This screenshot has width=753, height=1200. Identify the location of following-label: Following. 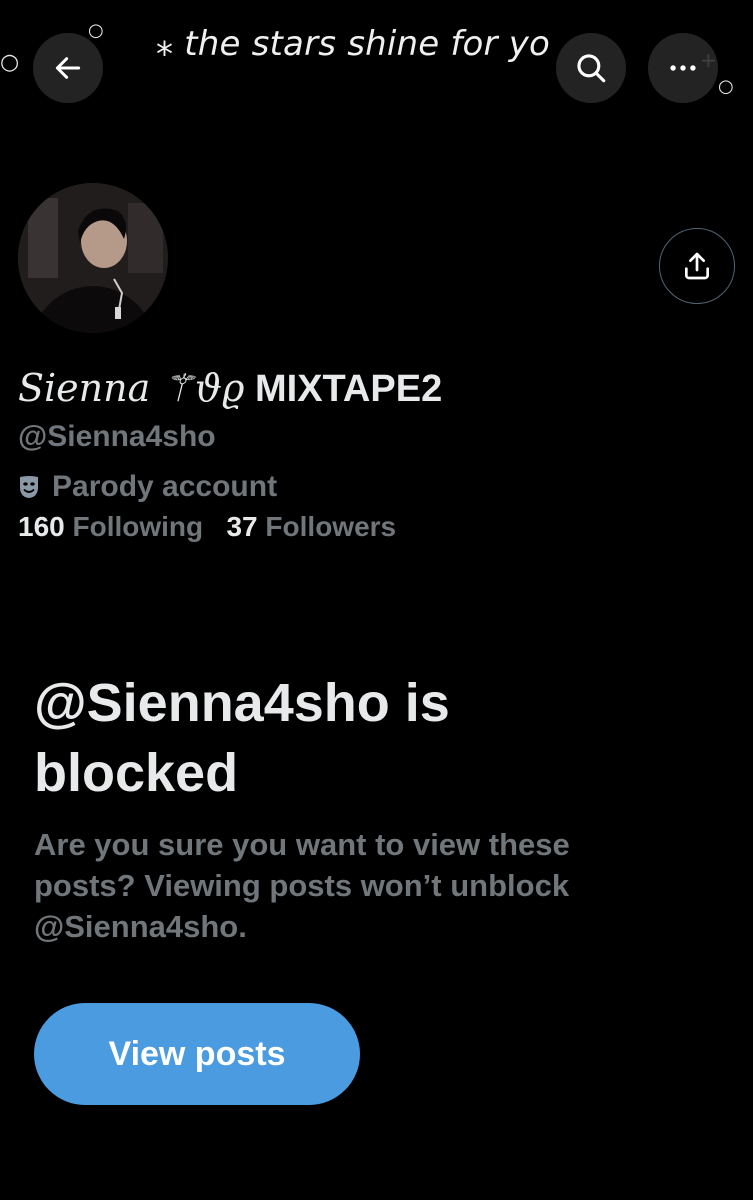
(138, 526).